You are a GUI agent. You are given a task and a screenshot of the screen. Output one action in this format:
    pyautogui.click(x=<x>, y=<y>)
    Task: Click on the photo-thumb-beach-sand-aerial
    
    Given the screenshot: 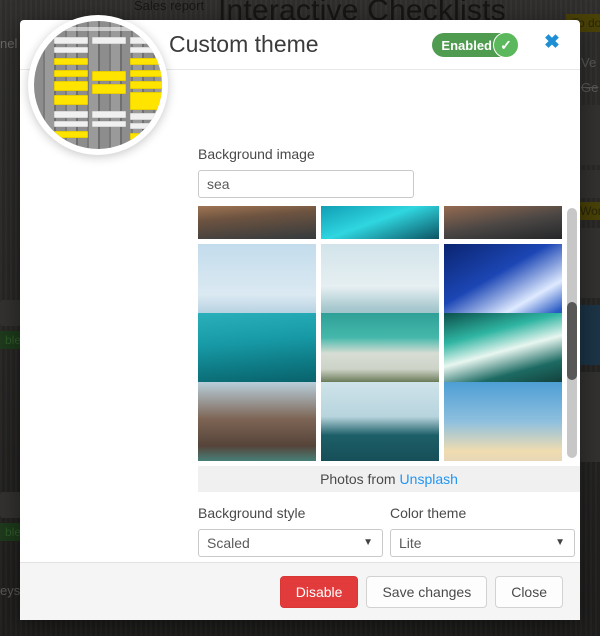 What is the action you would take?
    pyautogui.click(x=257, y=222)
    